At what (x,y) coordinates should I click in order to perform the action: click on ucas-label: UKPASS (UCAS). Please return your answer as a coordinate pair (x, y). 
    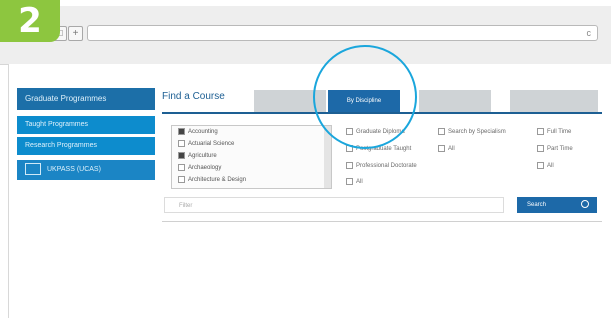
    Looking at the image, I should click on (74, 169).